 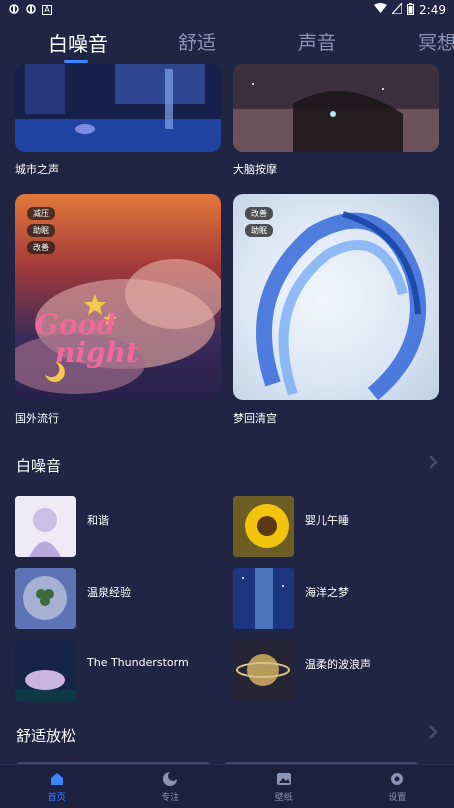 What do you see at coordinates (327, 520) in the screenshot?
I see `list-item-label: 婴儿午睡` at bounding box center [327, 520].